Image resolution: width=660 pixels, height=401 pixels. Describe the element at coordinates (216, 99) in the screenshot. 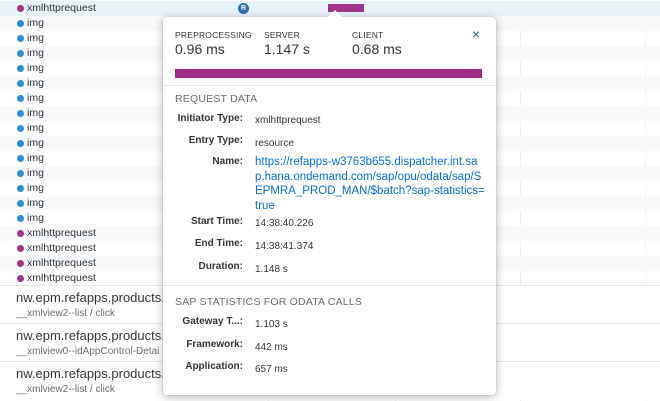

I see `section-title-request-data: REQUEST DATA` at that location.